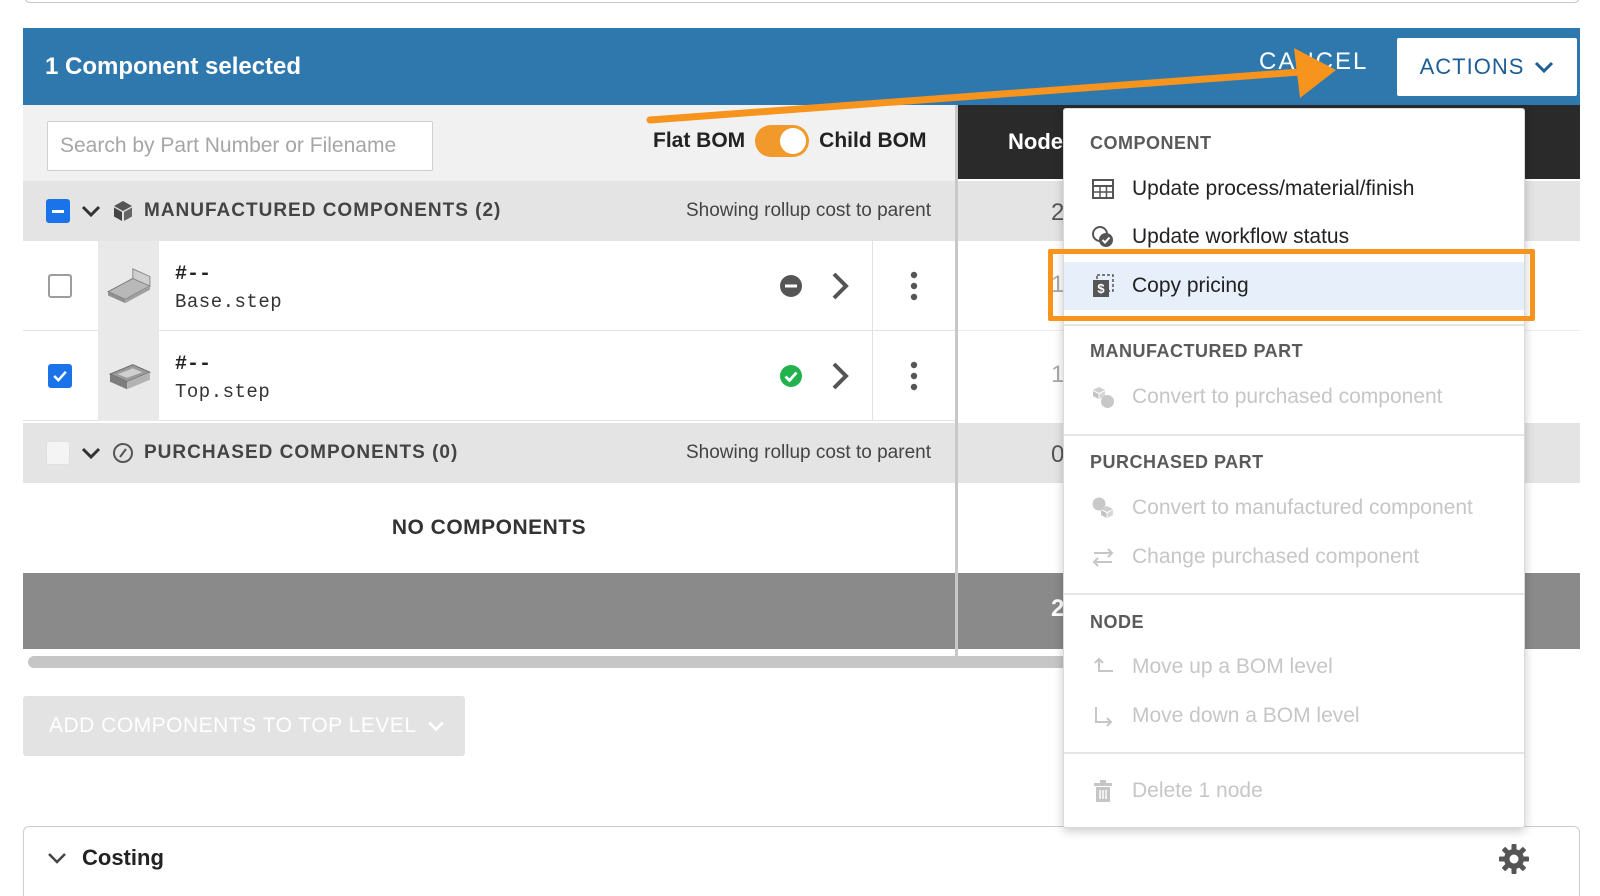 This screenshot has height=896, width=1600. What do you see at coordinates (1246, 715) in the screenshot?
I see `menu-item-label: Move down a BOM level` at bounding box center [1246, 715].